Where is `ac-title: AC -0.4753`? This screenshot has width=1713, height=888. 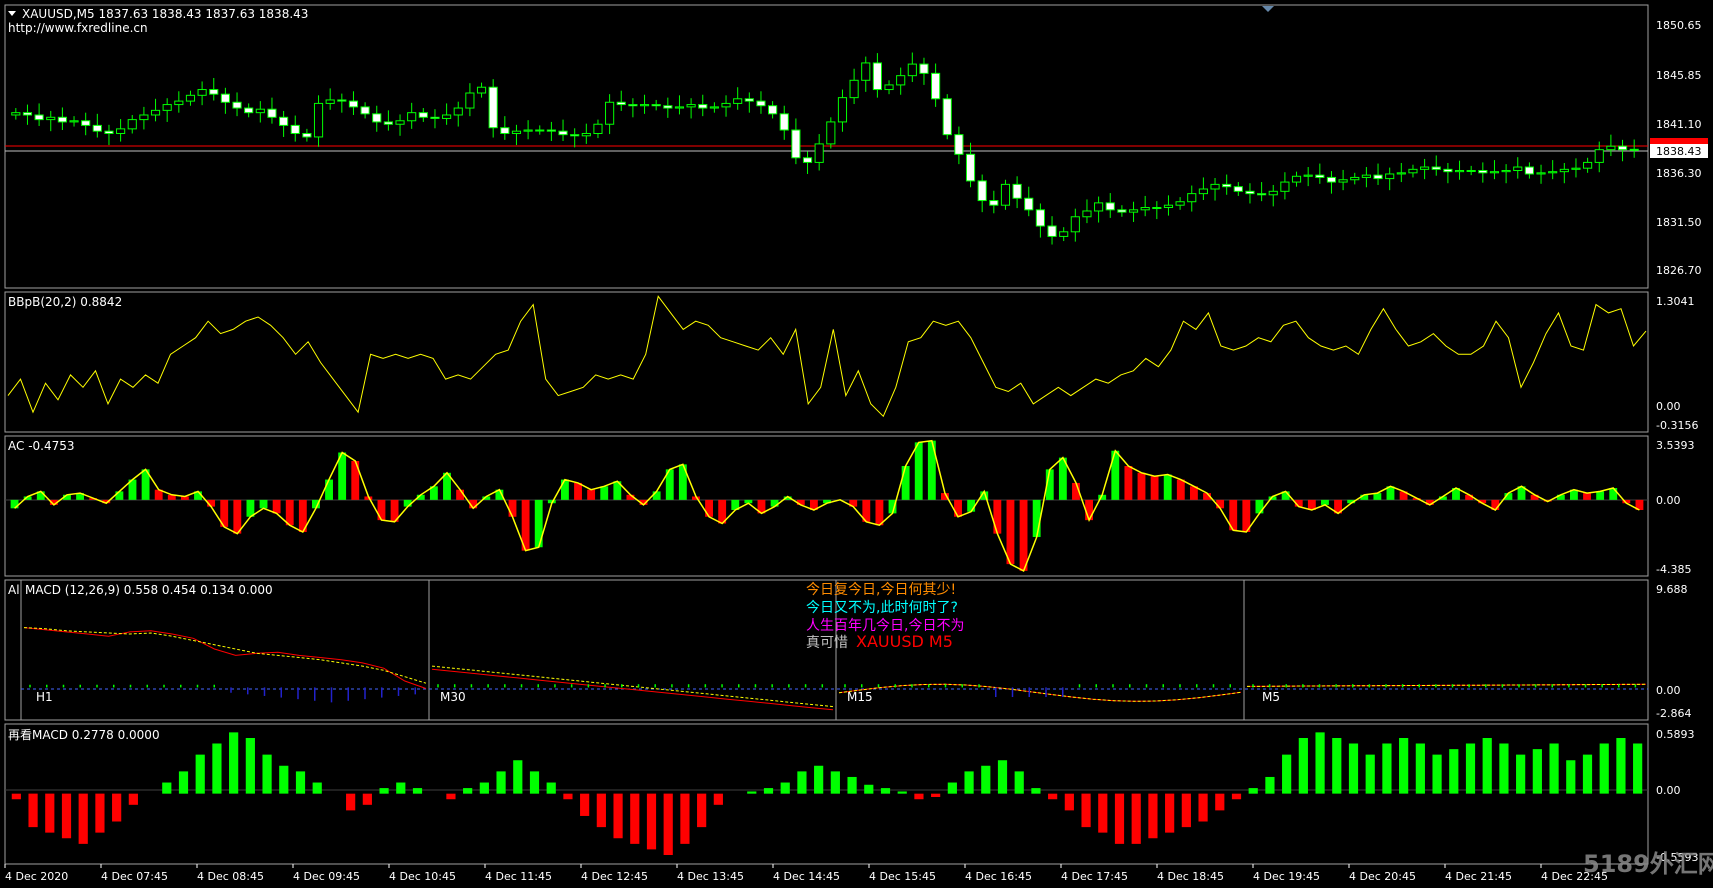 ac-title: AC -0.4753 is located at coordinates (41, 446).